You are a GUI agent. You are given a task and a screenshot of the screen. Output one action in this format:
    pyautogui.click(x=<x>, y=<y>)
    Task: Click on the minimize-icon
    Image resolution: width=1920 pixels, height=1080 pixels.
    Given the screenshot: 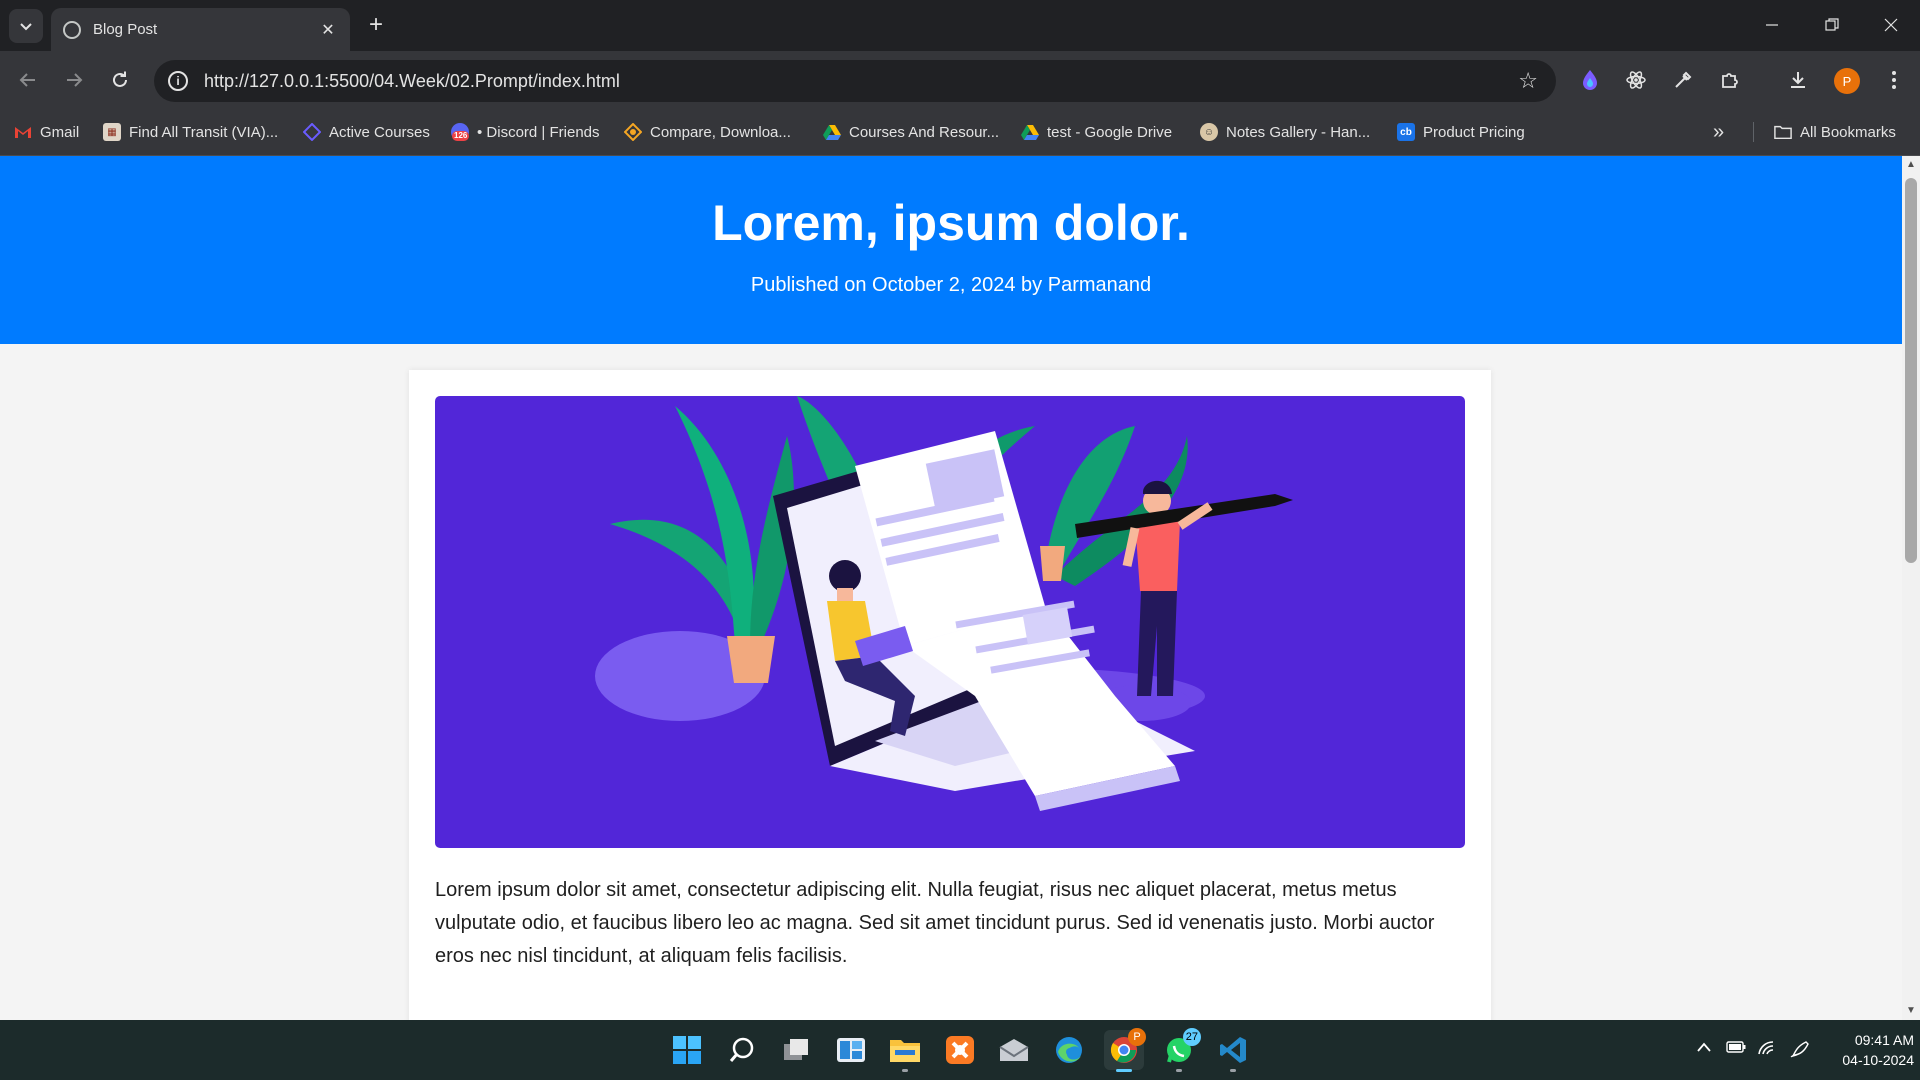 What is the action you would take?
    pyautogui.click(x=1772, y=25)
    